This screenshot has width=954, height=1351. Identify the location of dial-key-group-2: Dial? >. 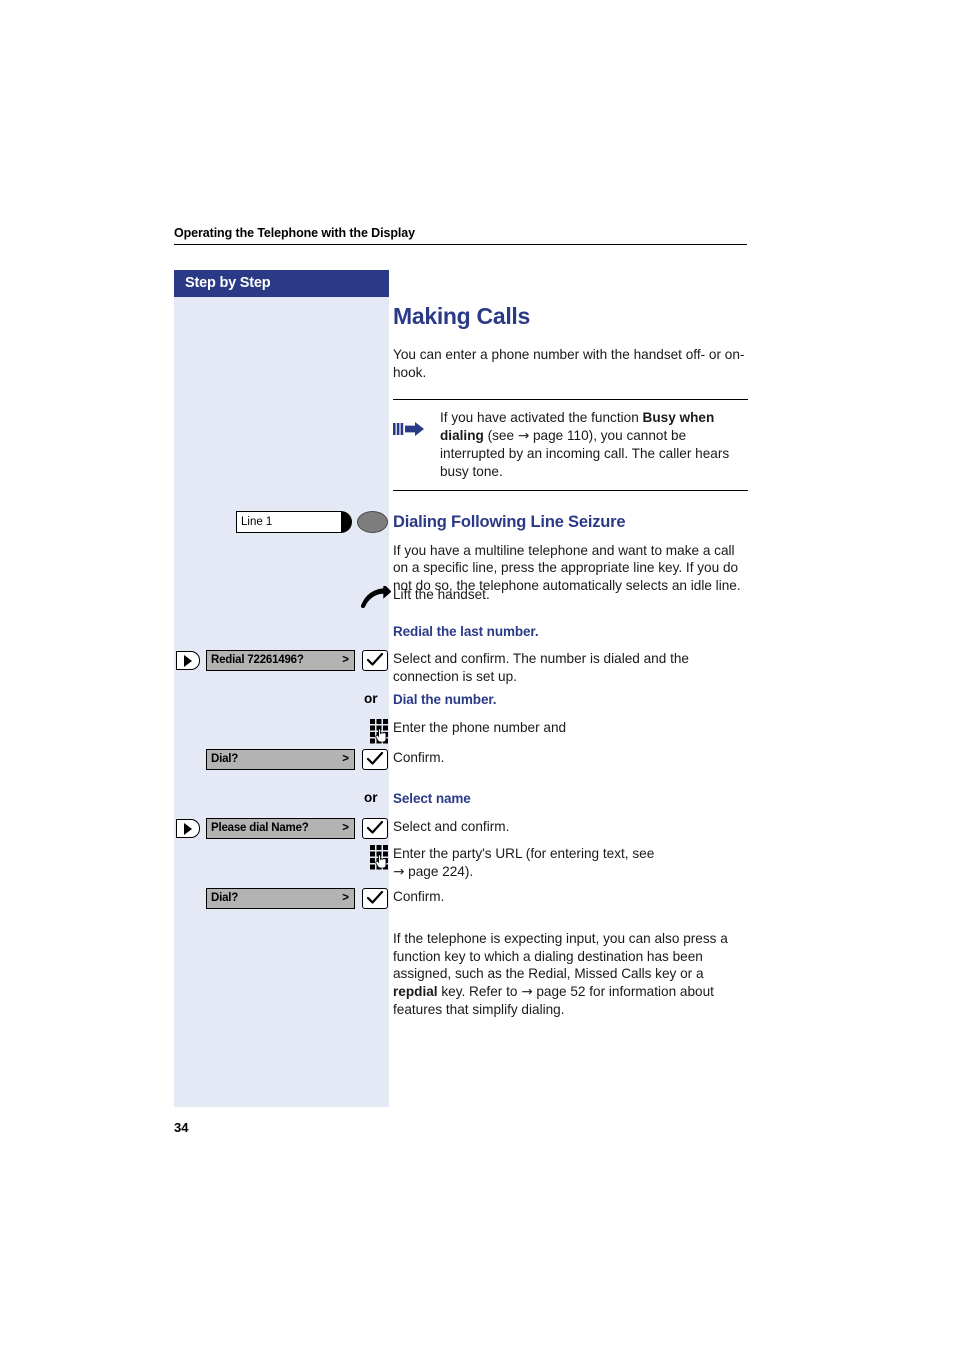
(297, 898).